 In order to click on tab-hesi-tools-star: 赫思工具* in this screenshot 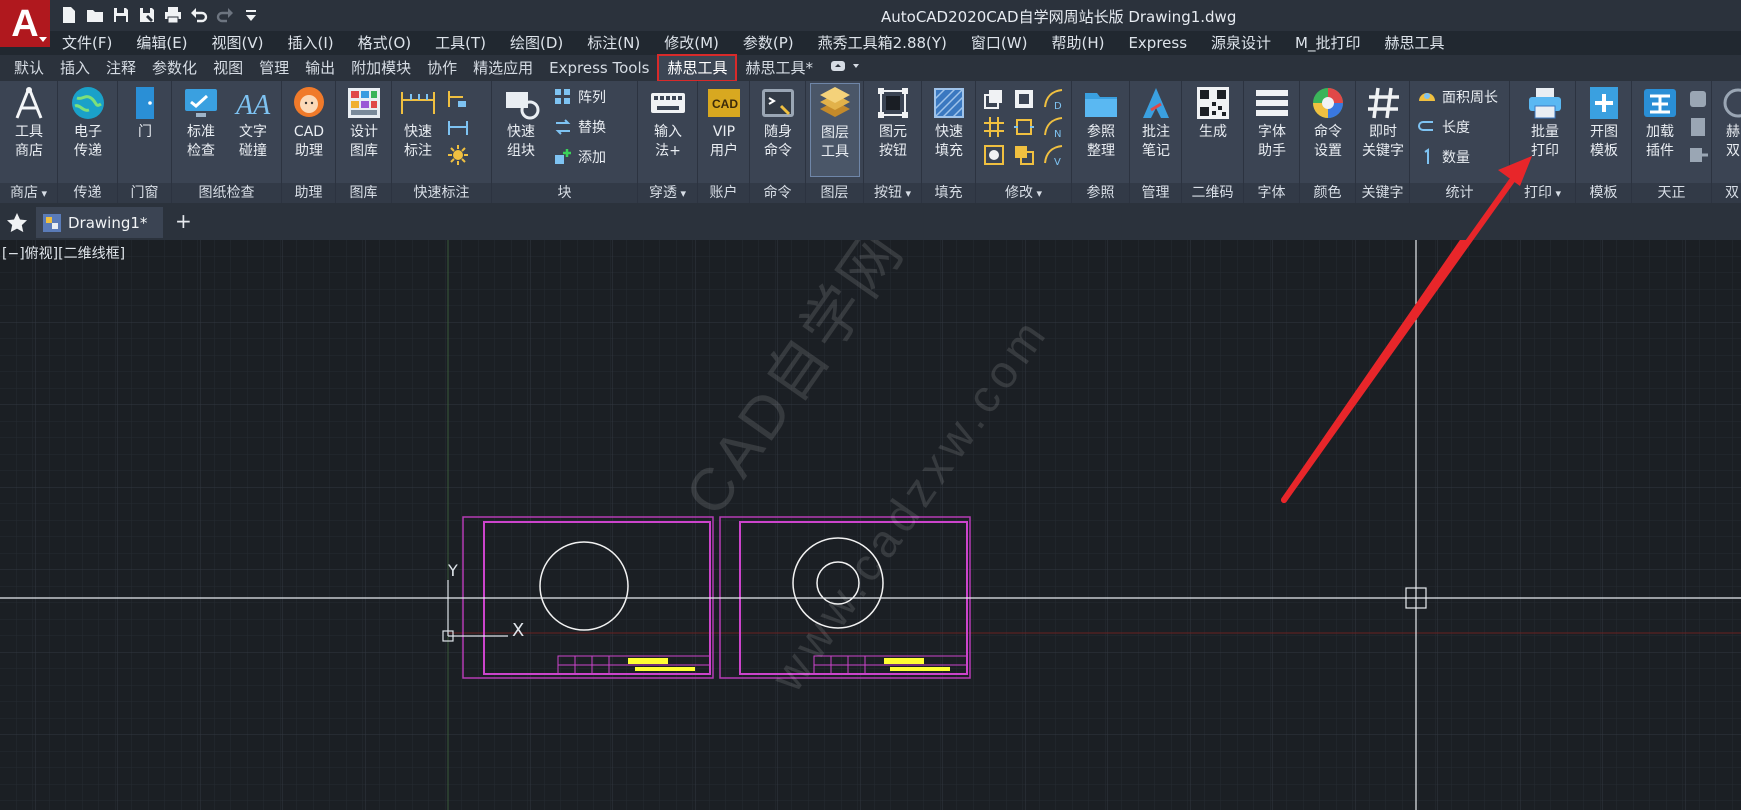, I will do `click(779, 68)`.